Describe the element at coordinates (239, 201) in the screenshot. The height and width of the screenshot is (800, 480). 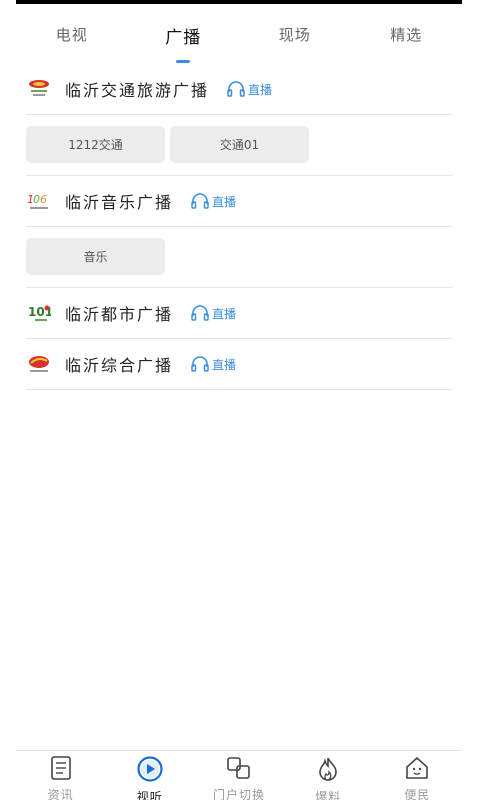
I see `station-row: 1 0 6 临沂音乐广播 直播` at that location.